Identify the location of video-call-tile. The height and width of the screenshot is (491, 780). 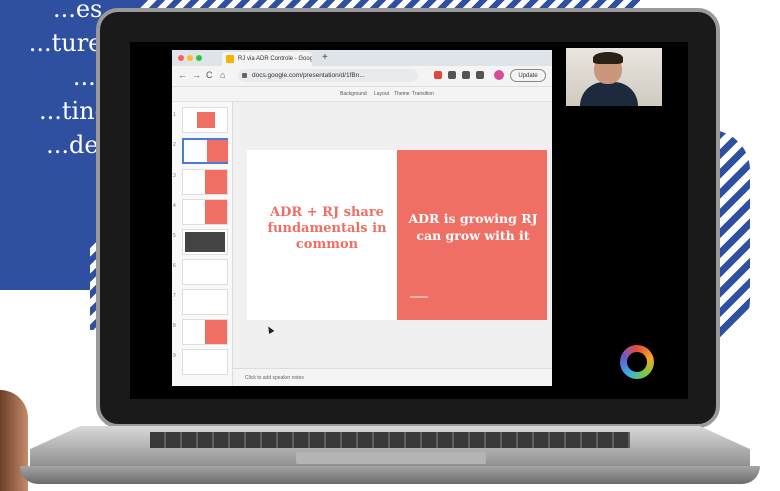
(614, 77).